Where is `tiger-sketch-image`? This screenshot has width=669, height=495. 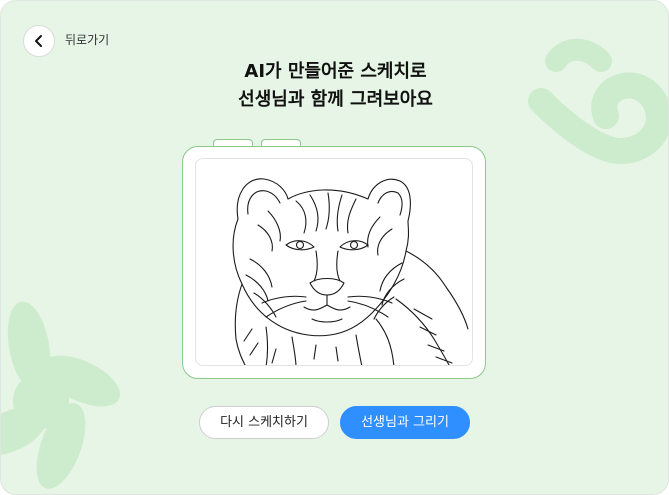 tiger-sketch-image is located at coordinates (350, 271).